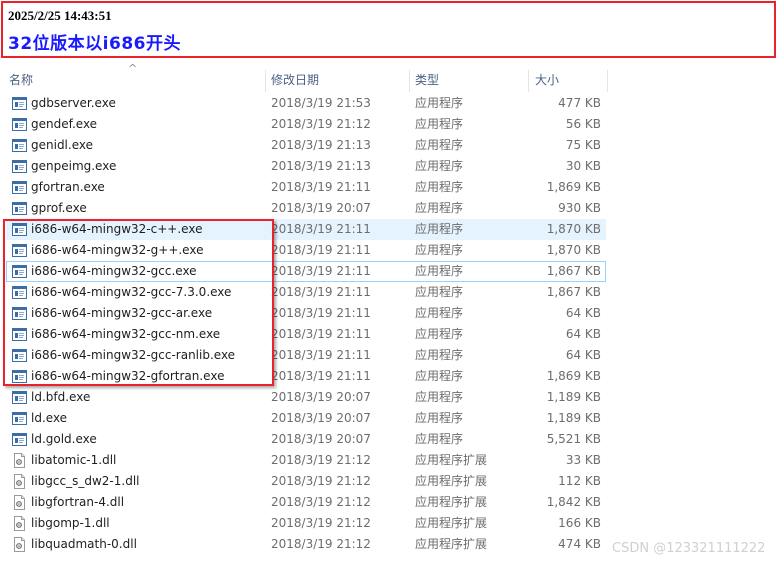 This screenshot has width=779, height=564. What do you see at coordinates (573, 502) in the screenshot?
I see `file-size: 1,842 KB` at bounding box center [573, 502].